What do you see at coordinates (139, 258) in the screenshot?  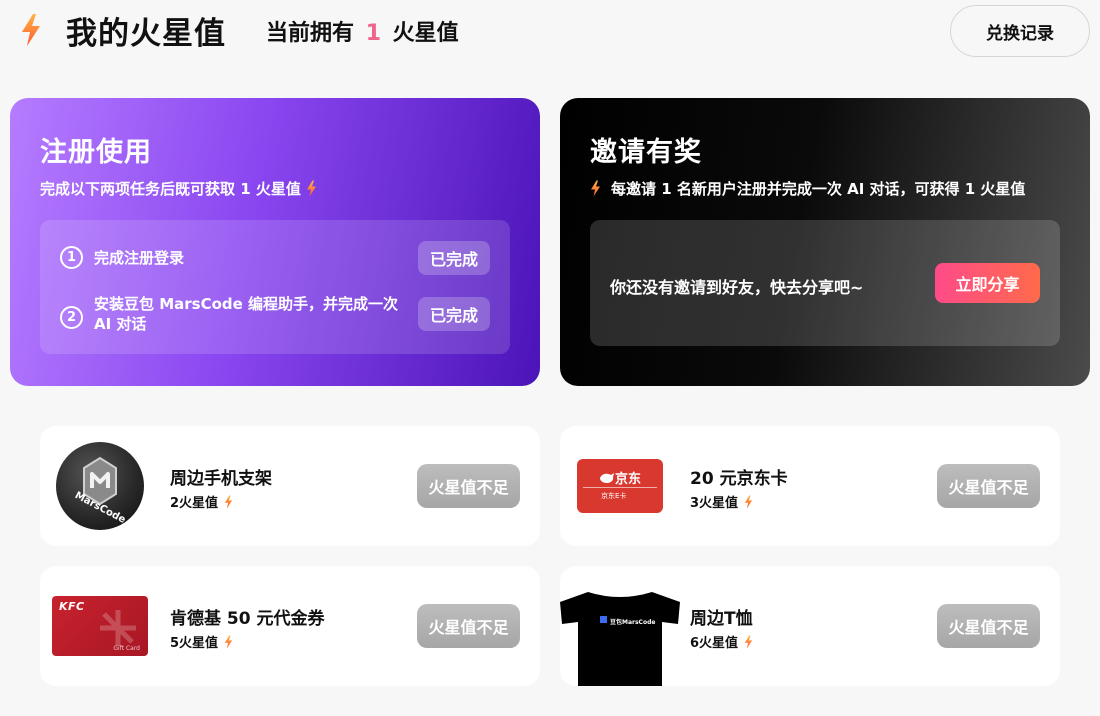 I see `task-text: 完成注册登录` at bounding box center [139, 258].